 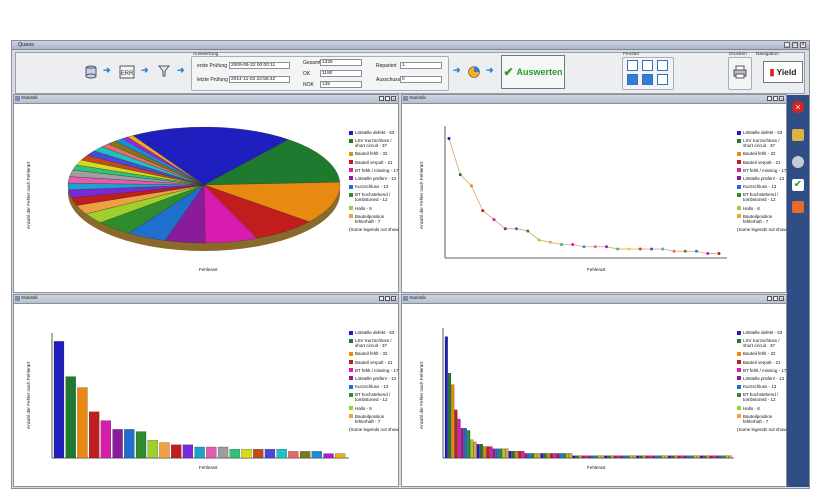 I want to click on check-list-icon: ✔, so click(x=798, y=185).